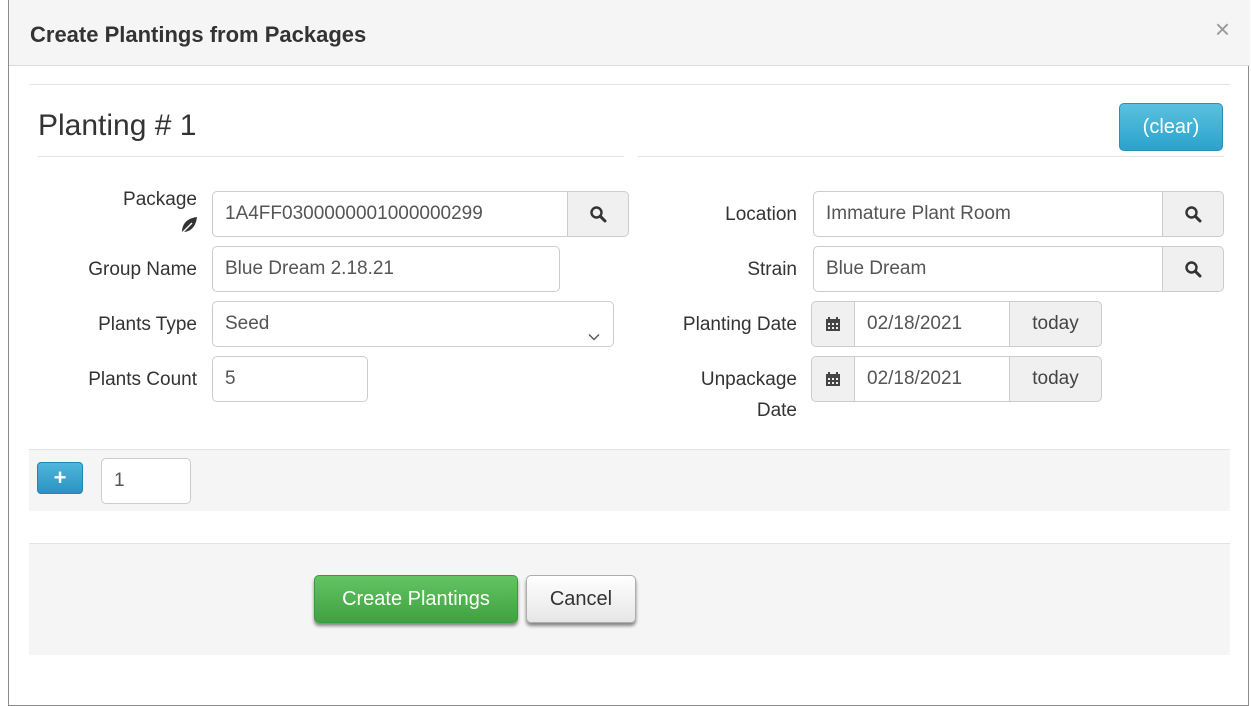 The height and width of the screenshot is (706, 1251). I want to click on unpackage-date-input: 02/18/2021, so click(932, 379).